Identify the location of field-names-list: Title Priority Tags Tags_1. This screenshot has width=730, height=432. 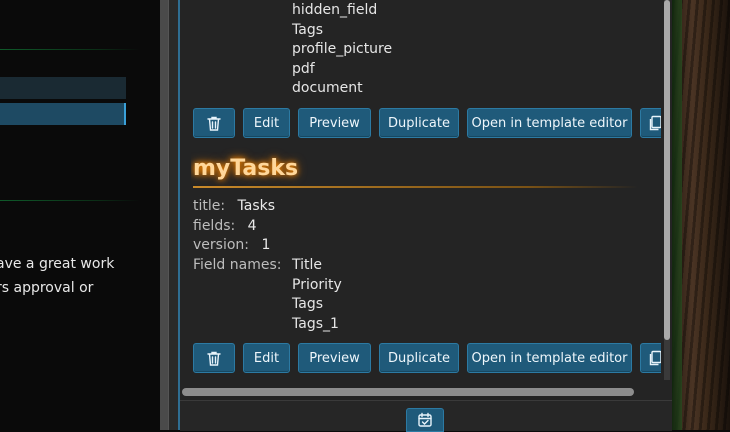
(317, 295).